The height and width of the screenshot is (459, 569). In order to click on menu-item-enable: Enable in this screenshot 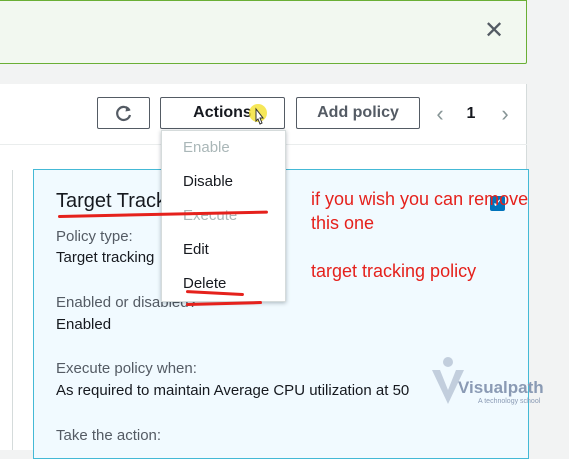, I will do `click(206, 147)`.